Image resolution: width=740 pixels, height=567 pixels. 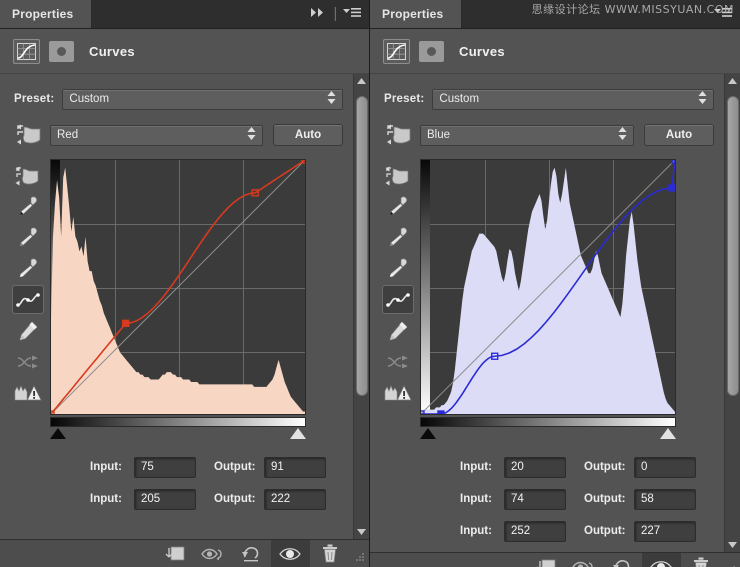 I want to click on clip-dot, so click(x=61, y=51).